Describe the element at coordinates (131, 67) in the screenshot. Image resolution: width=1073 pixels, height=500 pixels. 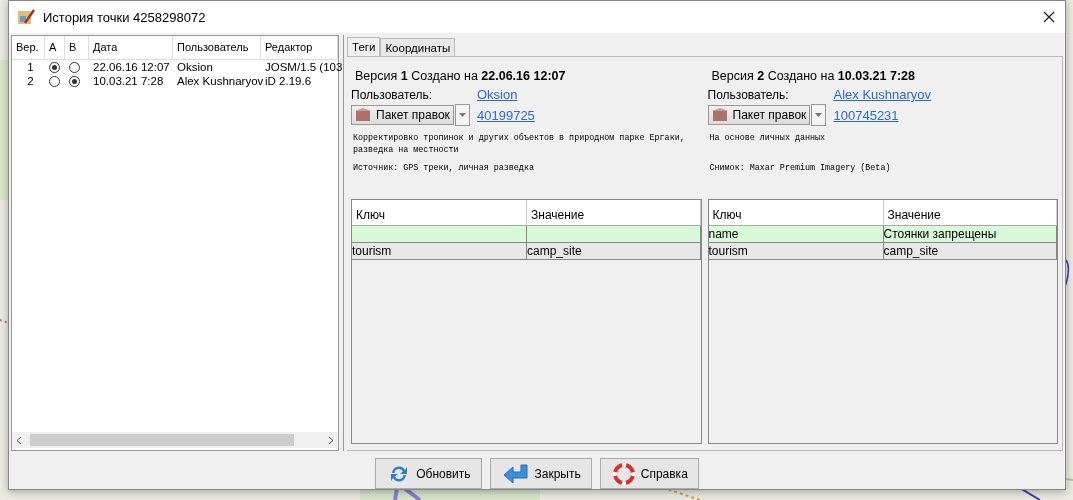
I see `table-cell-text: 22.06.16 12:07` at that location.